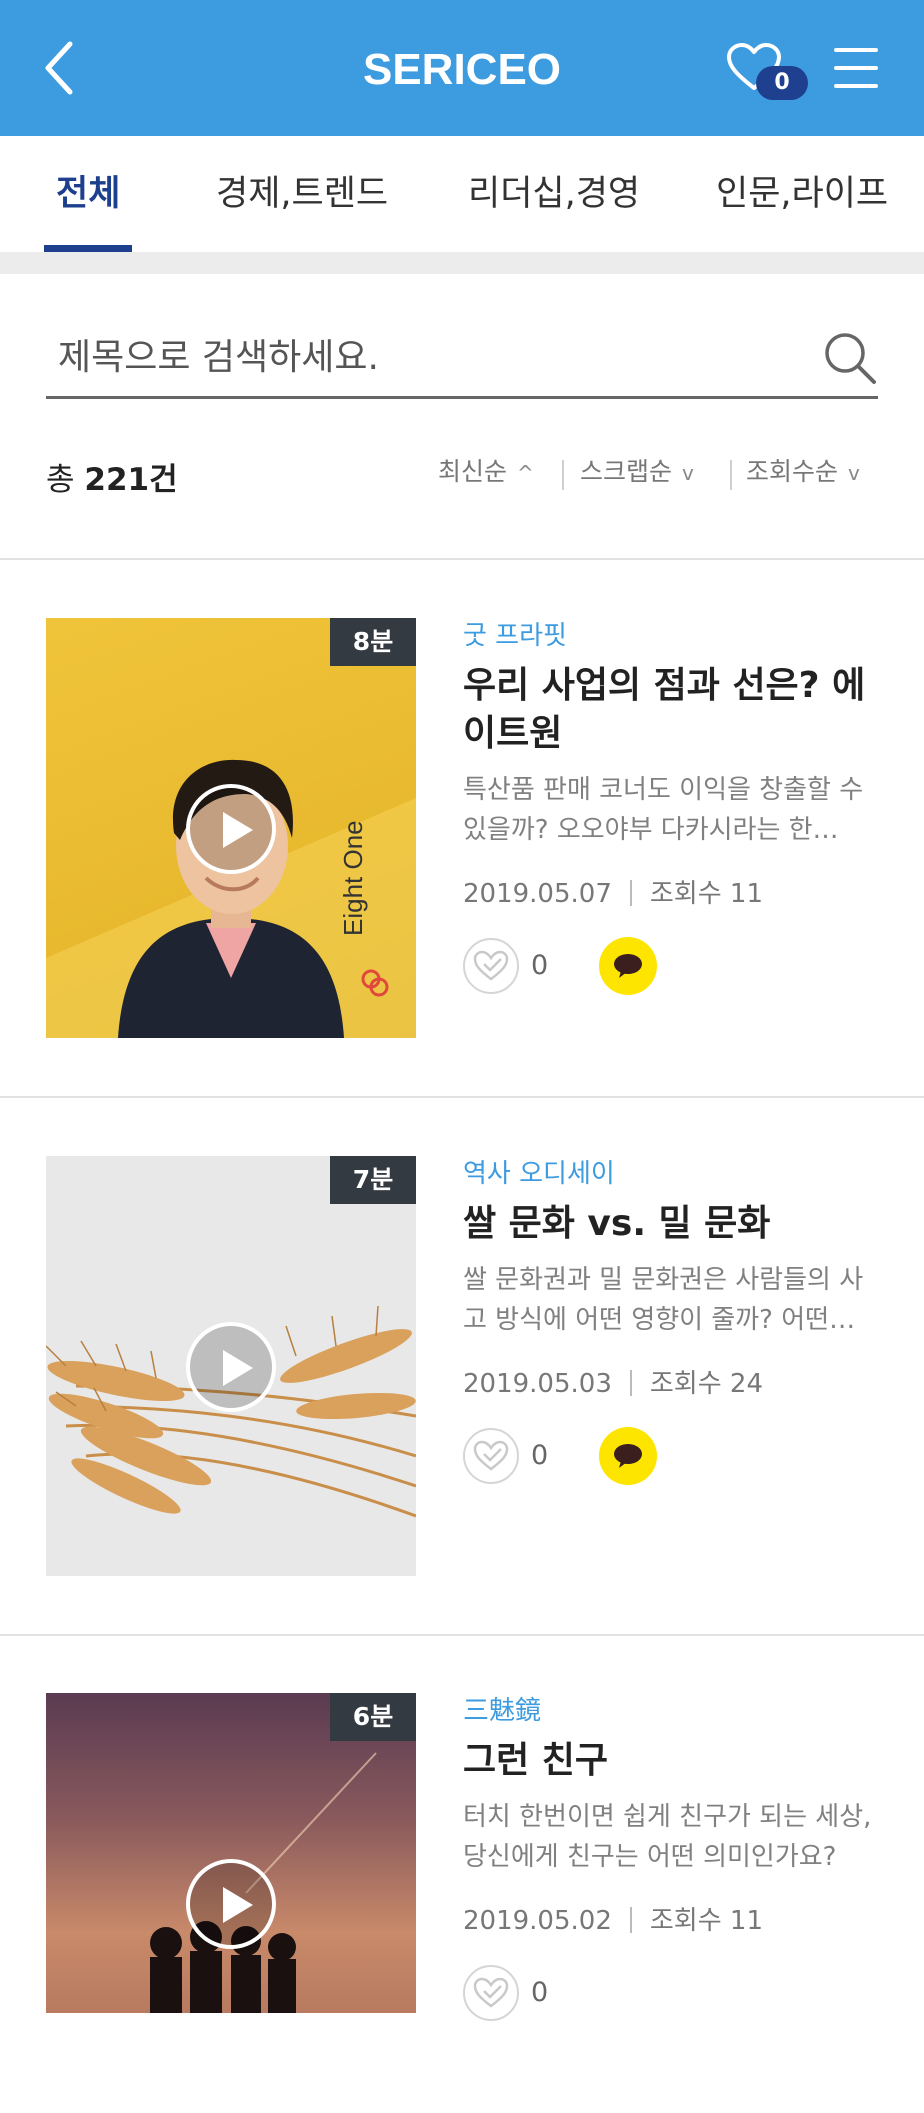 The width and height of the screenshot is (924, 2113). What do you see at coordinates (515, 636) in the screenshot?
I see `item-category: 굿 프라핏` at bounding box center [515, 636].